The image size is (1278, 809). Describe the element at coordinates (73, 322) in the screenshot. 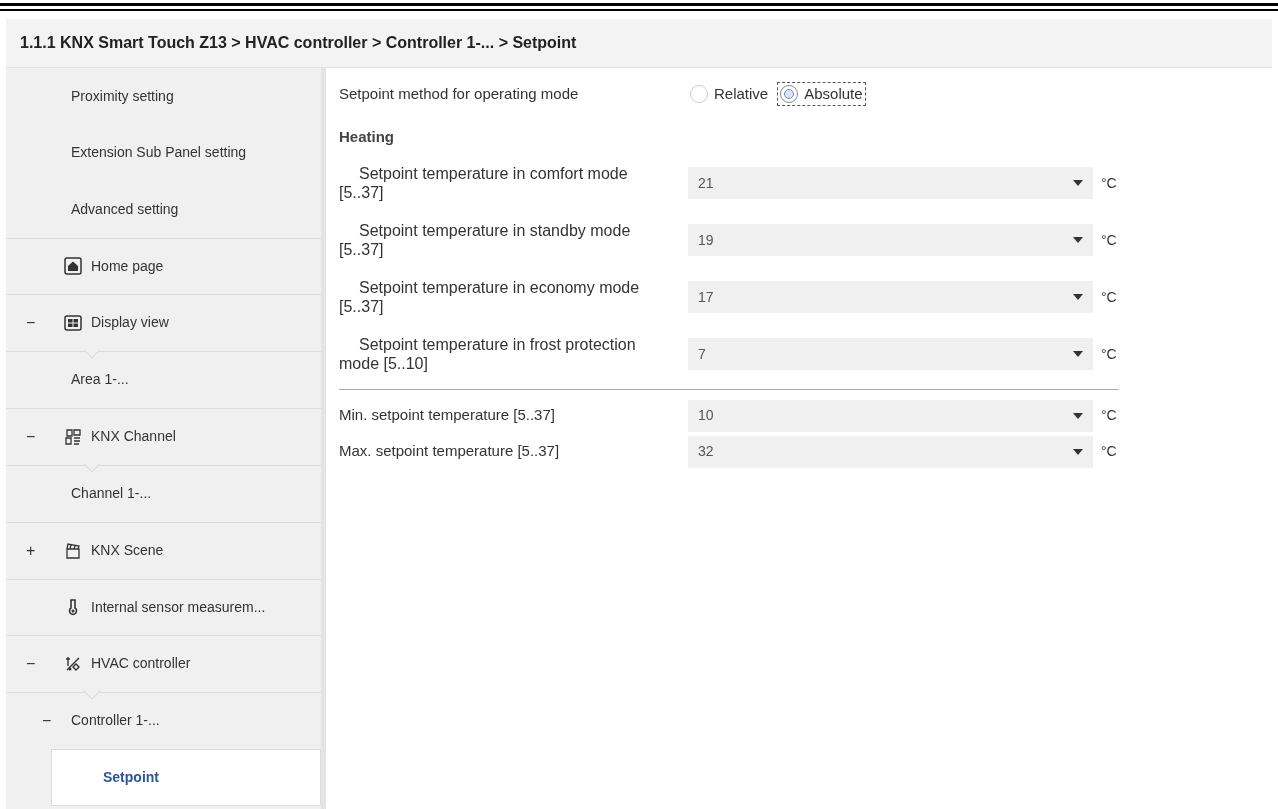

I see `grid-icon` at that location.